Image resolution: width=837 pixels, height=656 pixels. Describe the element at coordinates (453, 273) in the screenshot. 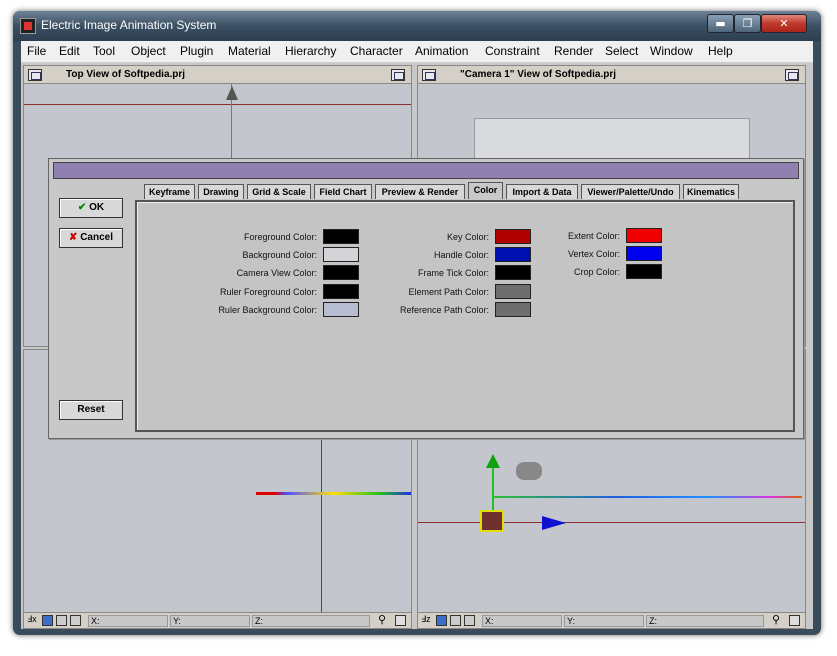

I see `frame-tick-color-label: Frame Tick Color:` at that location.